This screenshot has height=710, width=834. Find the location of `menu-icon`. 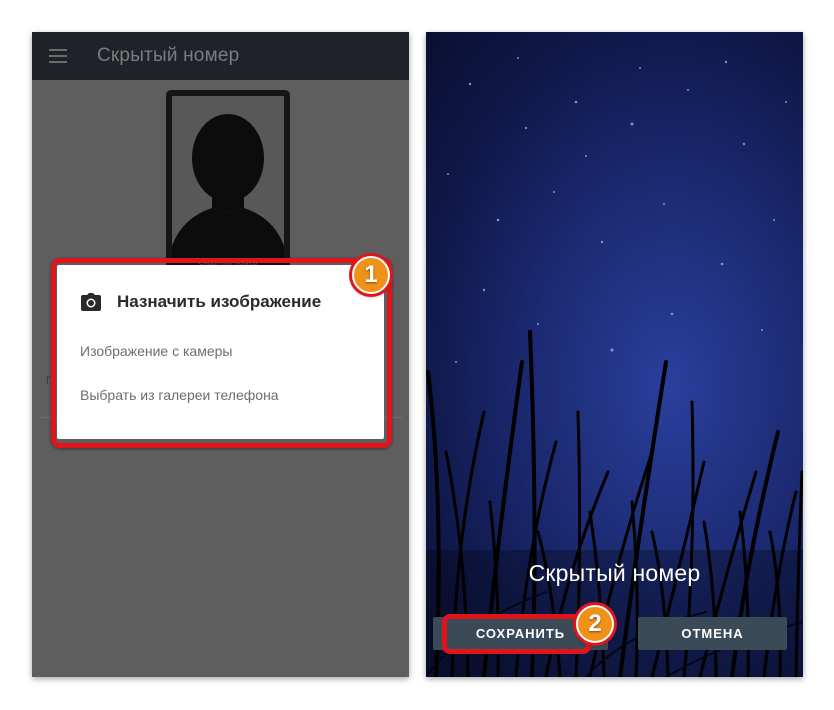

menu-icon is located at coordinates (58, 56).